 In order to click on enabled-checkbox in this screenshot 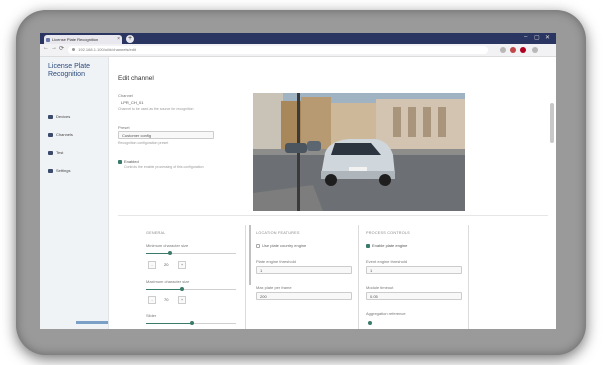, I will do `click(120, 162)`.